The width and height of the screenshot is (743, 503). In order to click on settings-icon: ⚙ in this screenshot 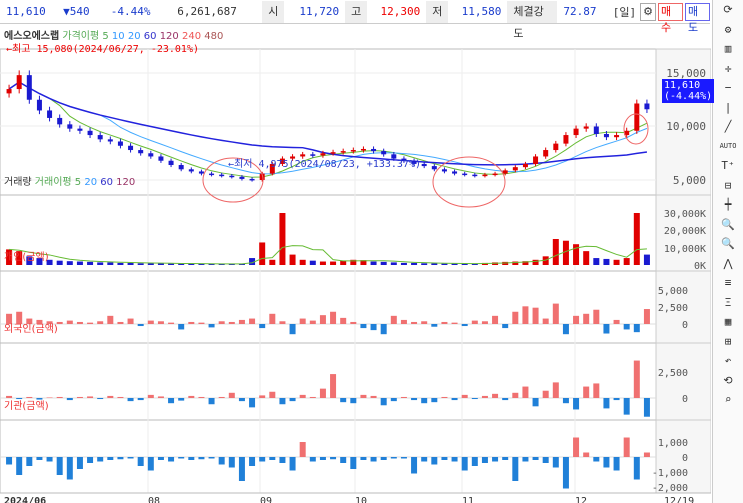, I will do `click(648, 11)`.